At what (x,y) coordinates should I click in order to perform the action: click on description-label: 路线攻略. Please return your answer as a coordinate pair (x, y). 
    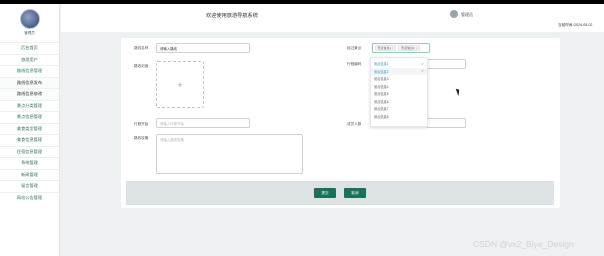
    Looking at the image, I should click on (141, 138).